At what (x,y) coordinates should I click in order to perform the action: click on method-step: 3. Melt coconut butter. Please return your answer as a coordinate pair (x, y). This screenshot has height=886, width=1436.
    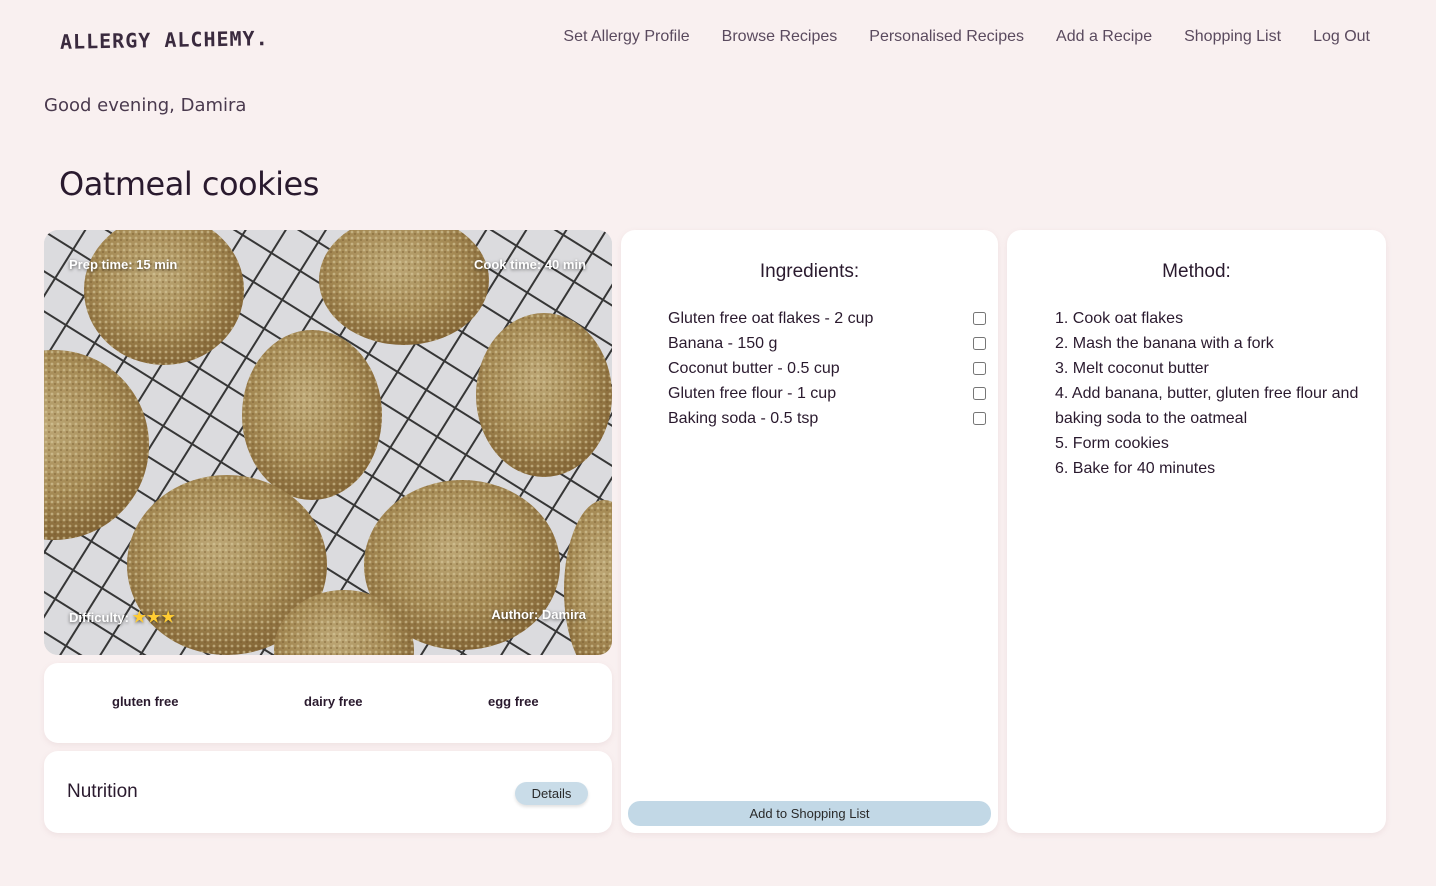
    Looking at the image, I should click on (1132, 368).